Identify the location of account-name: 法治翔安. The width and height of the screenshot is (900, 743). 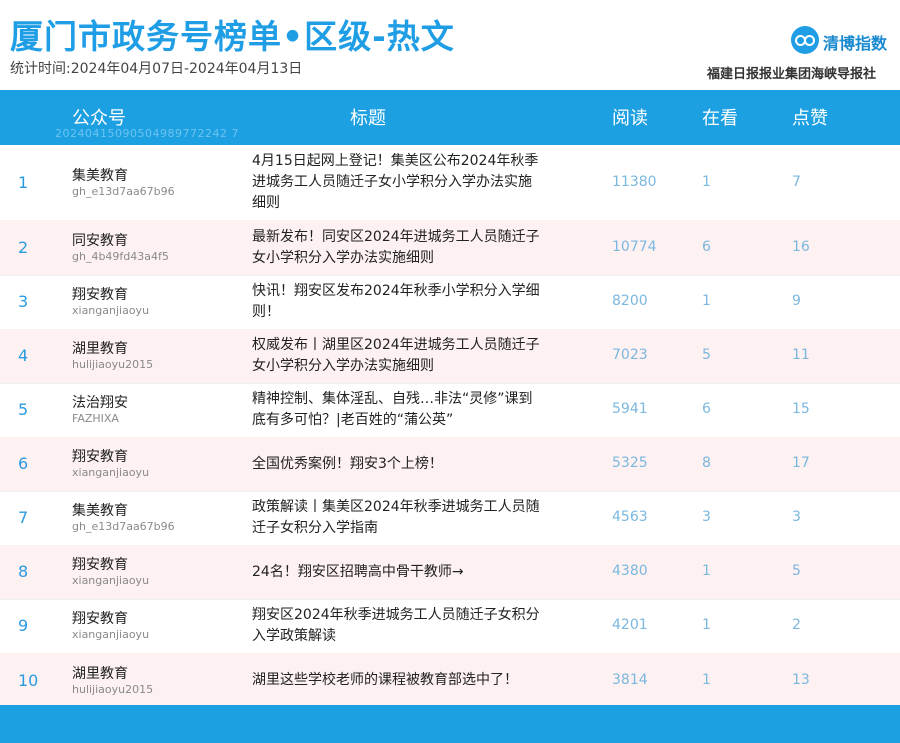
(100, 403).